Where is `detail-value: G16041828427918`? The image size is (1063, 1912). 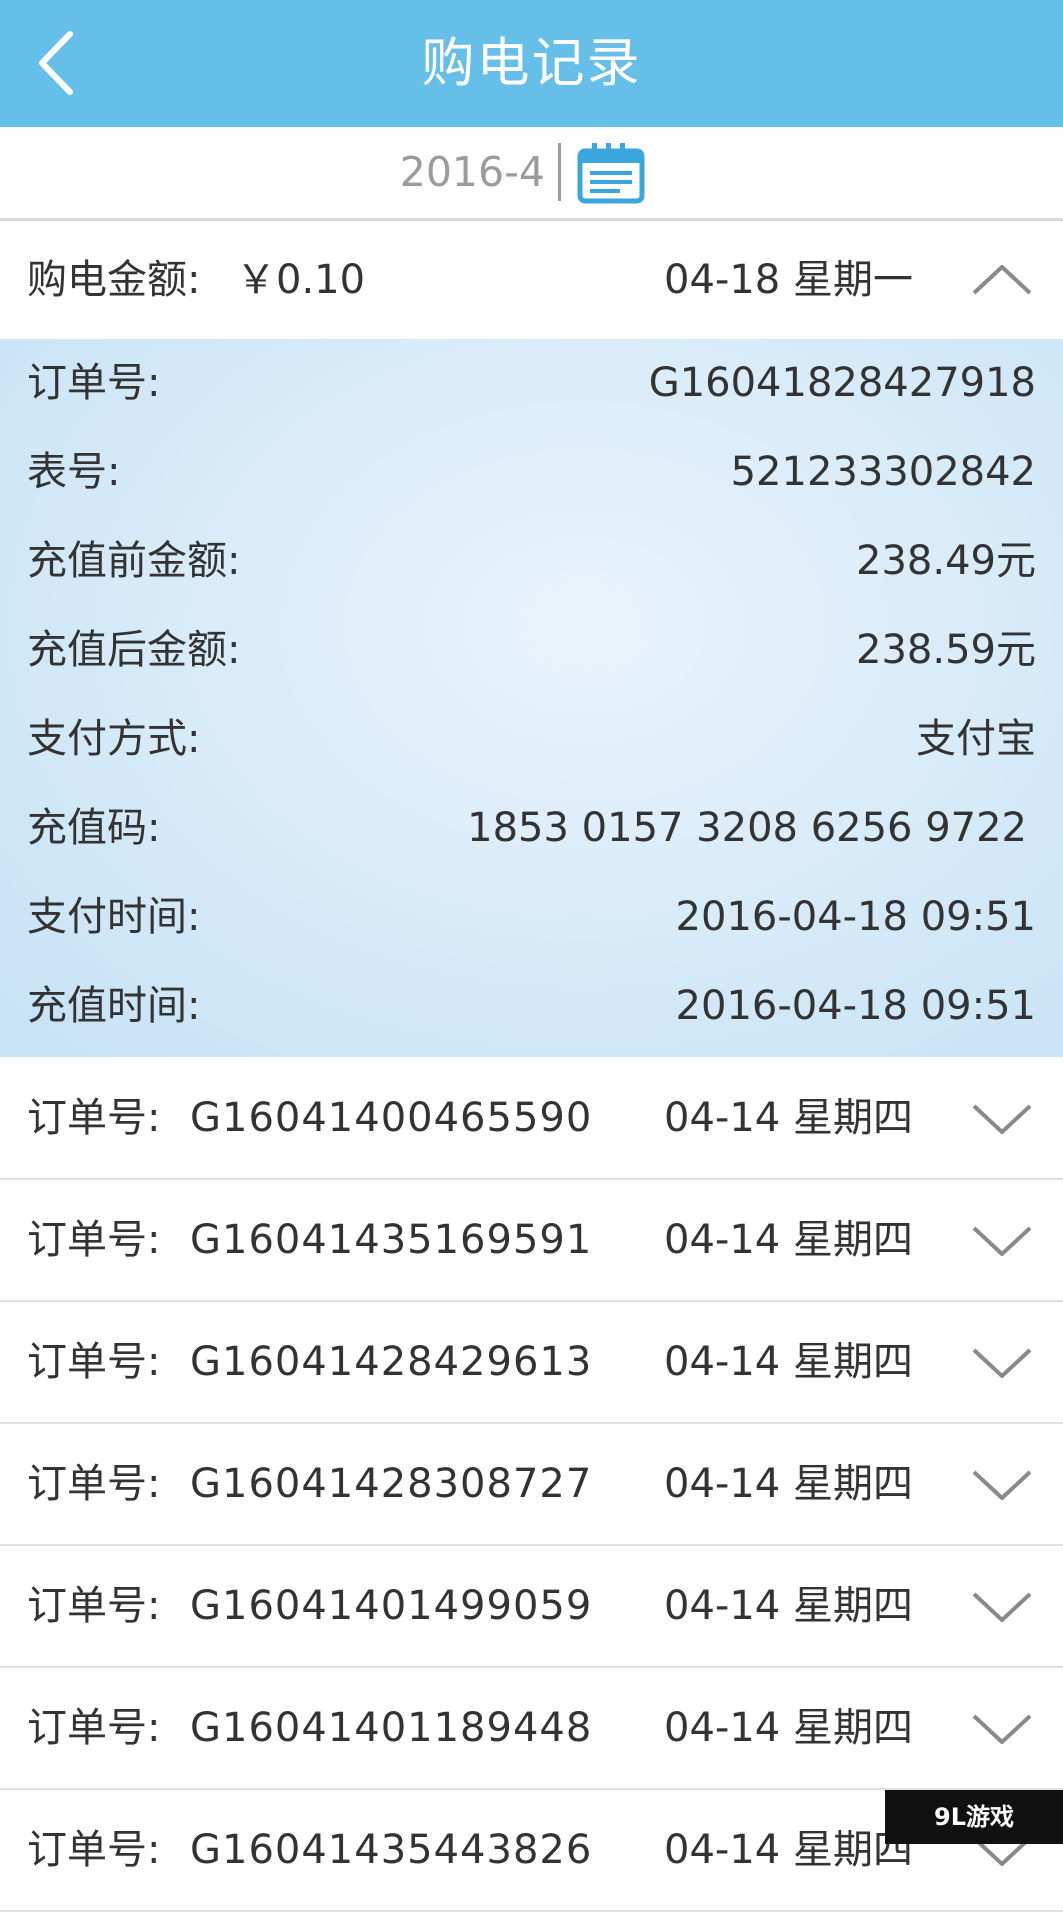
detail-value: G16041828427918 is located at coordinates (842, 383).